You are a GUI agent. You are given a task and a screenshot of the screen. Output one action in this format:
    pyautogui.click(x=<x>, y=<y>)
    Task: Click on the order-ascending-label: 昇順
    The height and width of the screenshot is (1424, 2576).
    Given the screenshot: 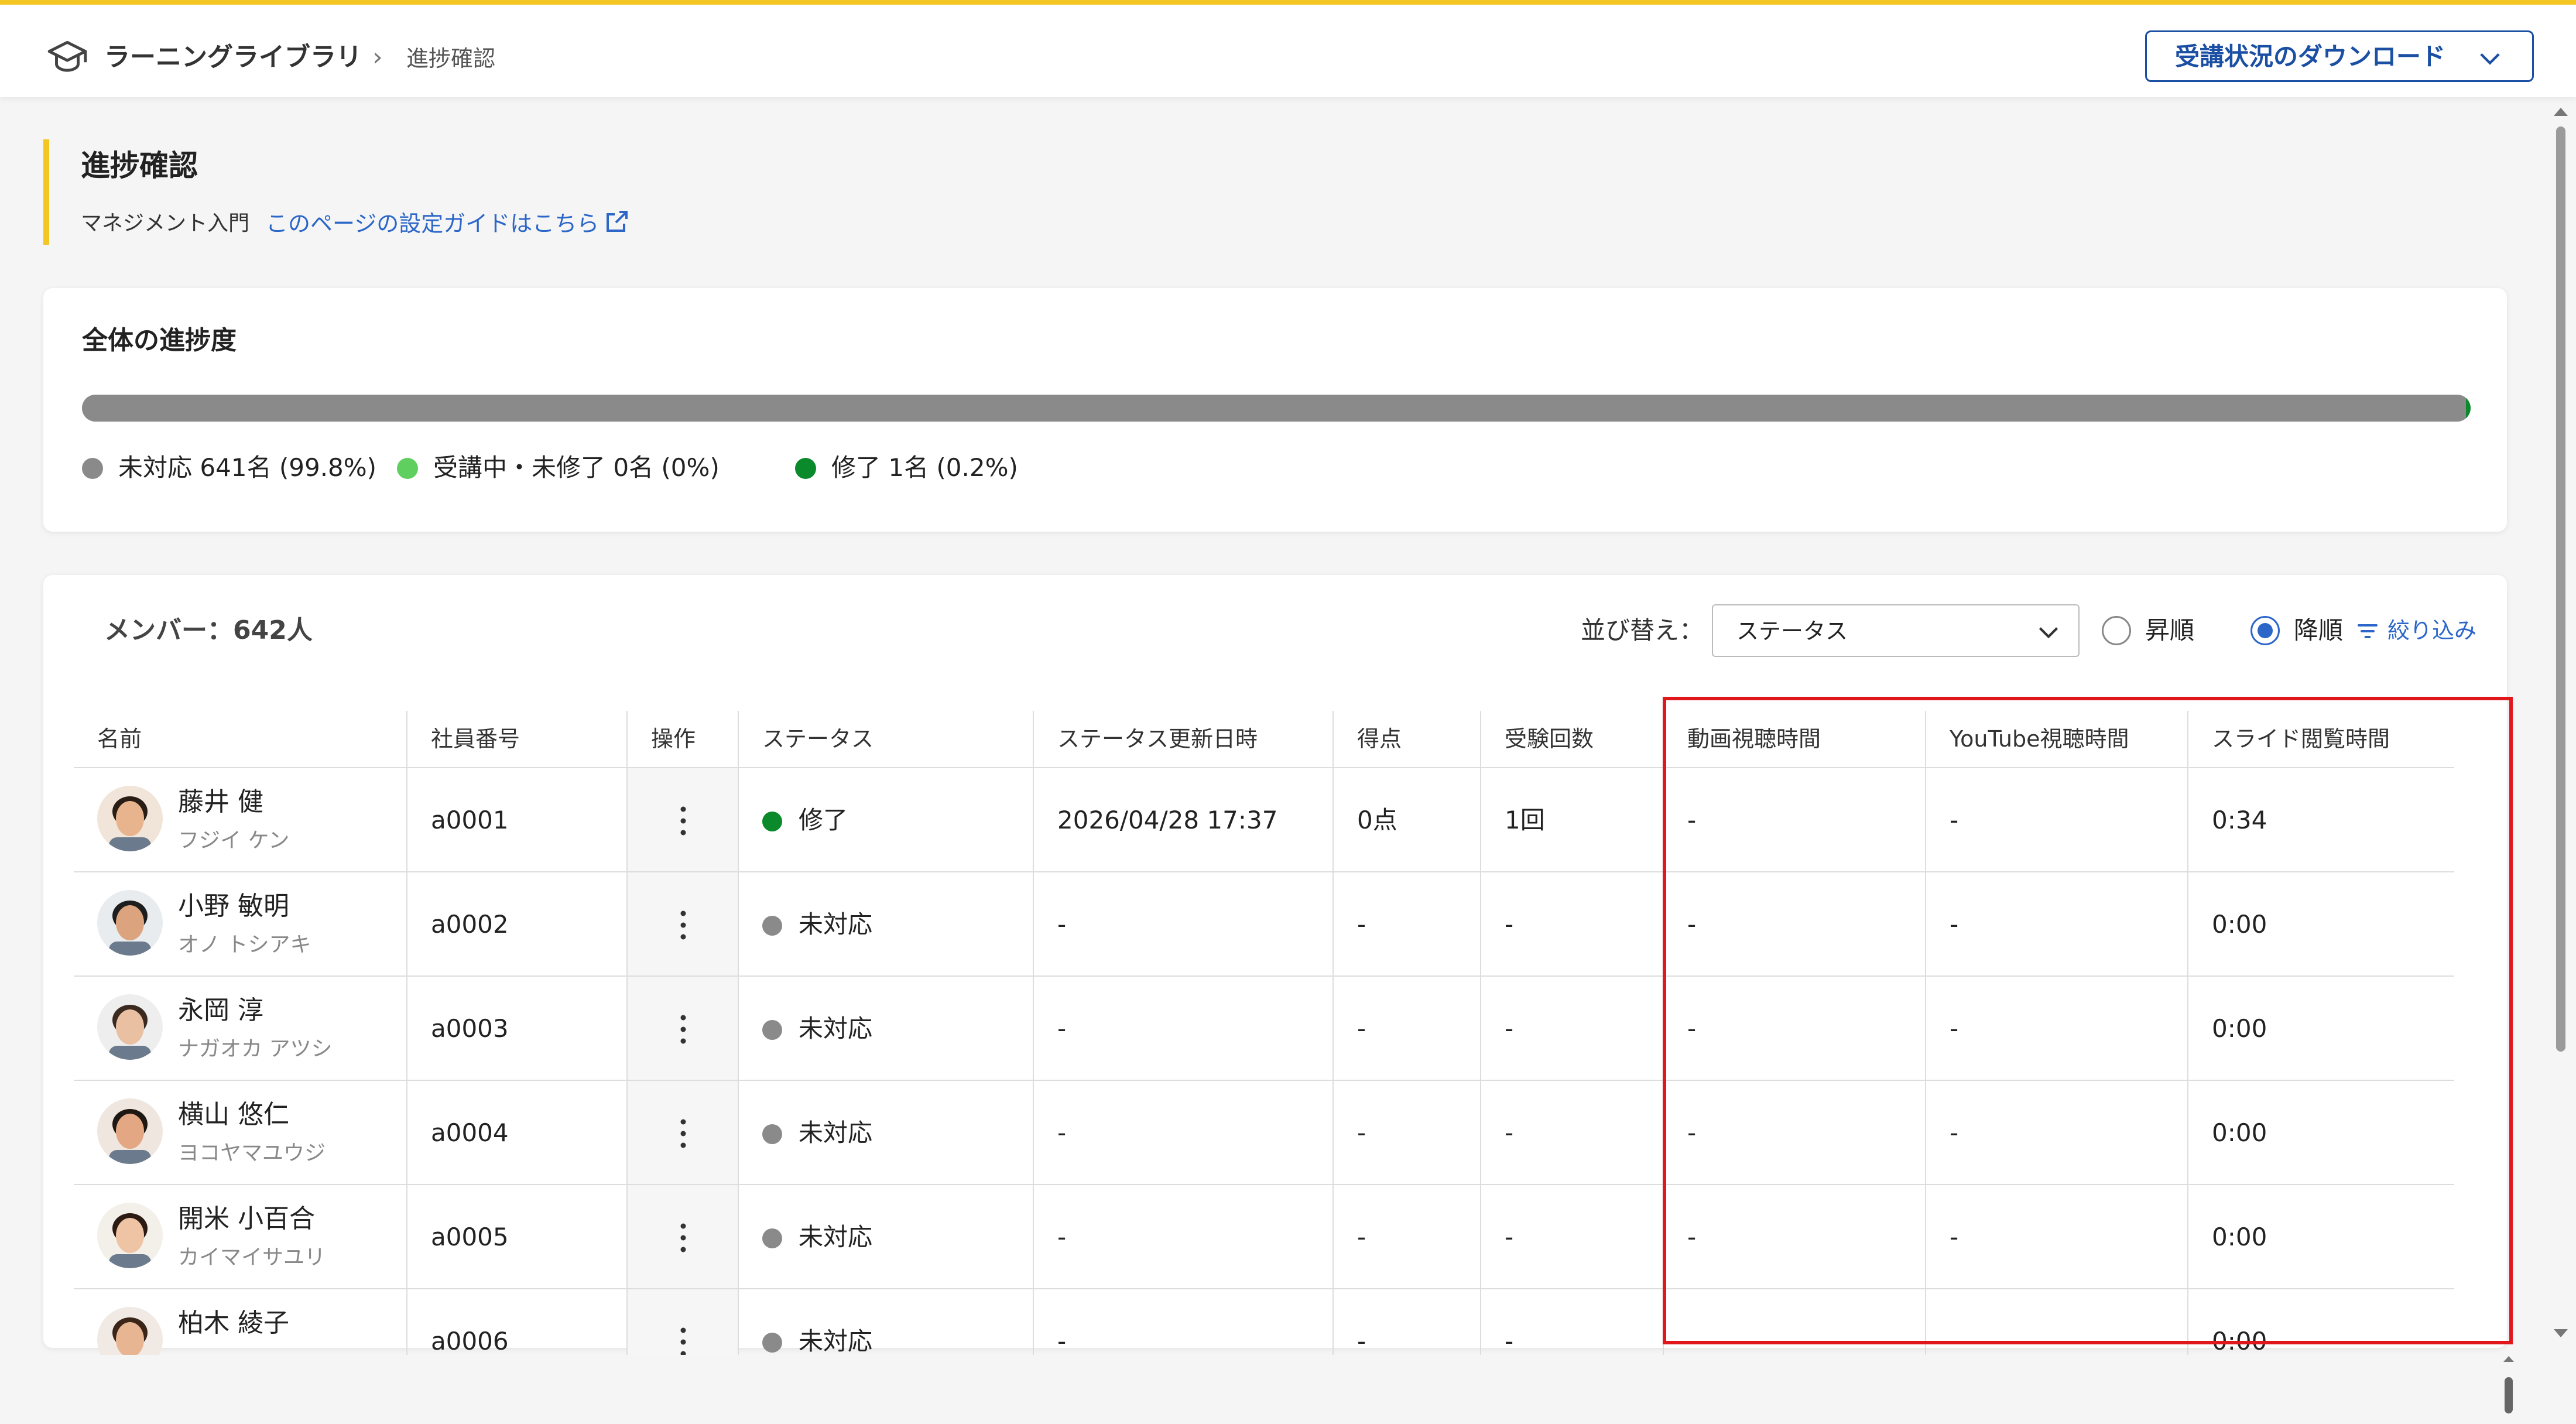 What is the action you would take?
    pyautogui.click(x=2169, y=630)
    